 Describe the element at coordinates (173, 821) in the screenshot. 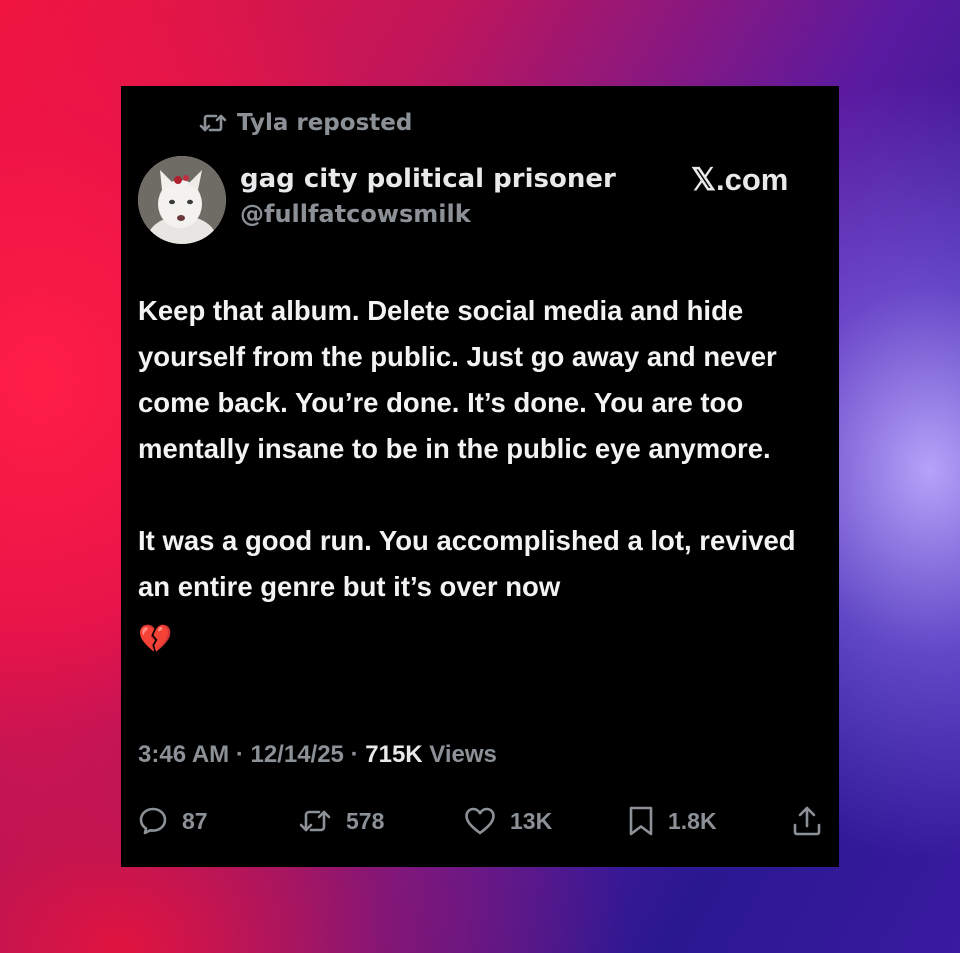

I see `reply-button: 87` at that location.